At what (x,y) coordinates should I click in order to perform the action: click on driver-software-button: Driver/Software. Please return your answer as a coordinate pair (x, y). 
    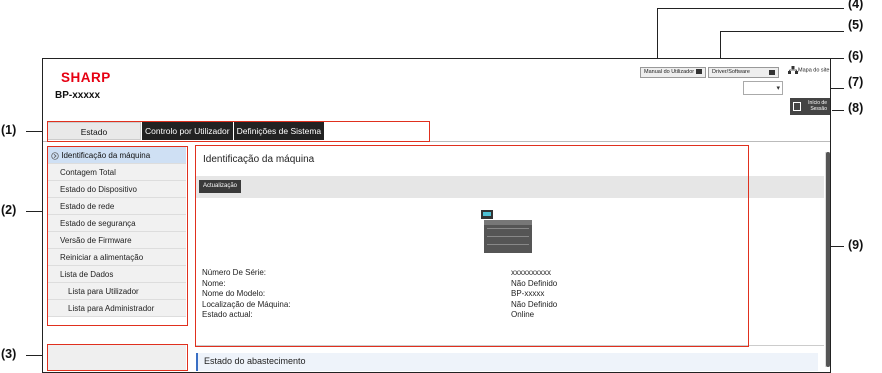
    Looking at the image, I should click on (743, 72).